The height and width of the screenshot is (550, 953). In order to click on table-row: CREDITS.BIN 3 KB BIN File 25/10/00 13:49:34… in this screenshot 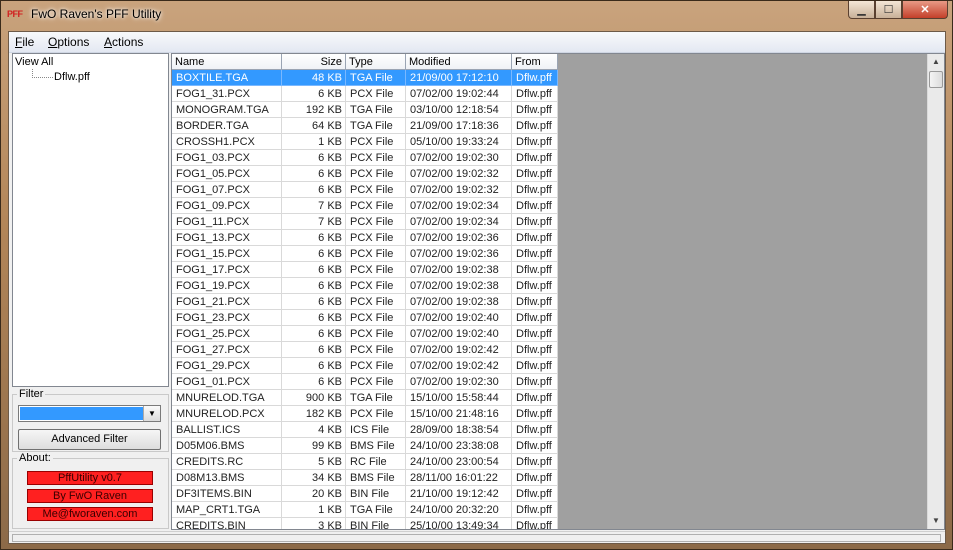, I will do `click(365, 523)`.